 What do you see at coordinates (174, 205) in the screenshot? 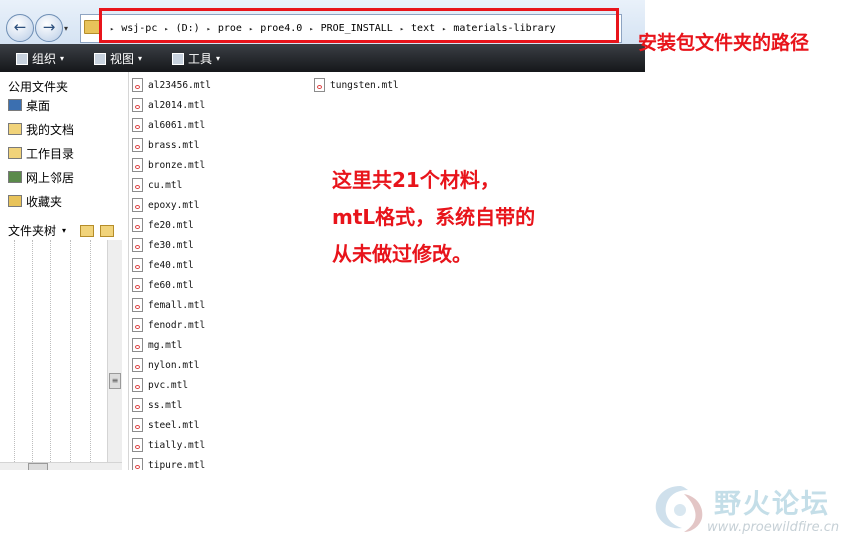
I see `file-name: epoxy.mtl` at bounding box center [174, 205].